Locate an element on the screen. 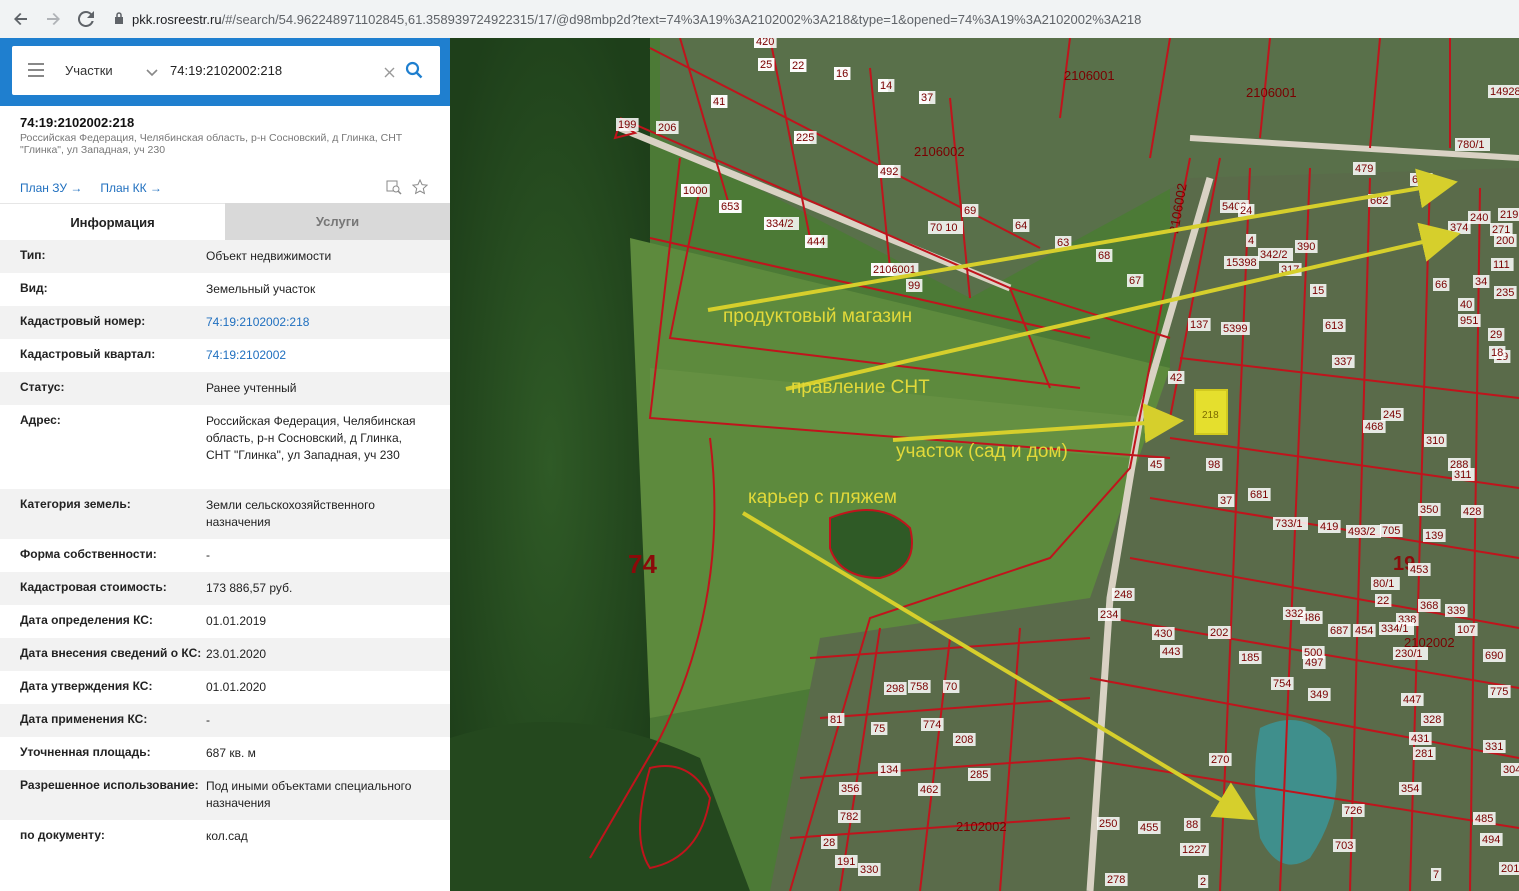 This screenshot has height=891, width=1519. parcel-number-label: 342/2 is located at coordinates (1274, 255).